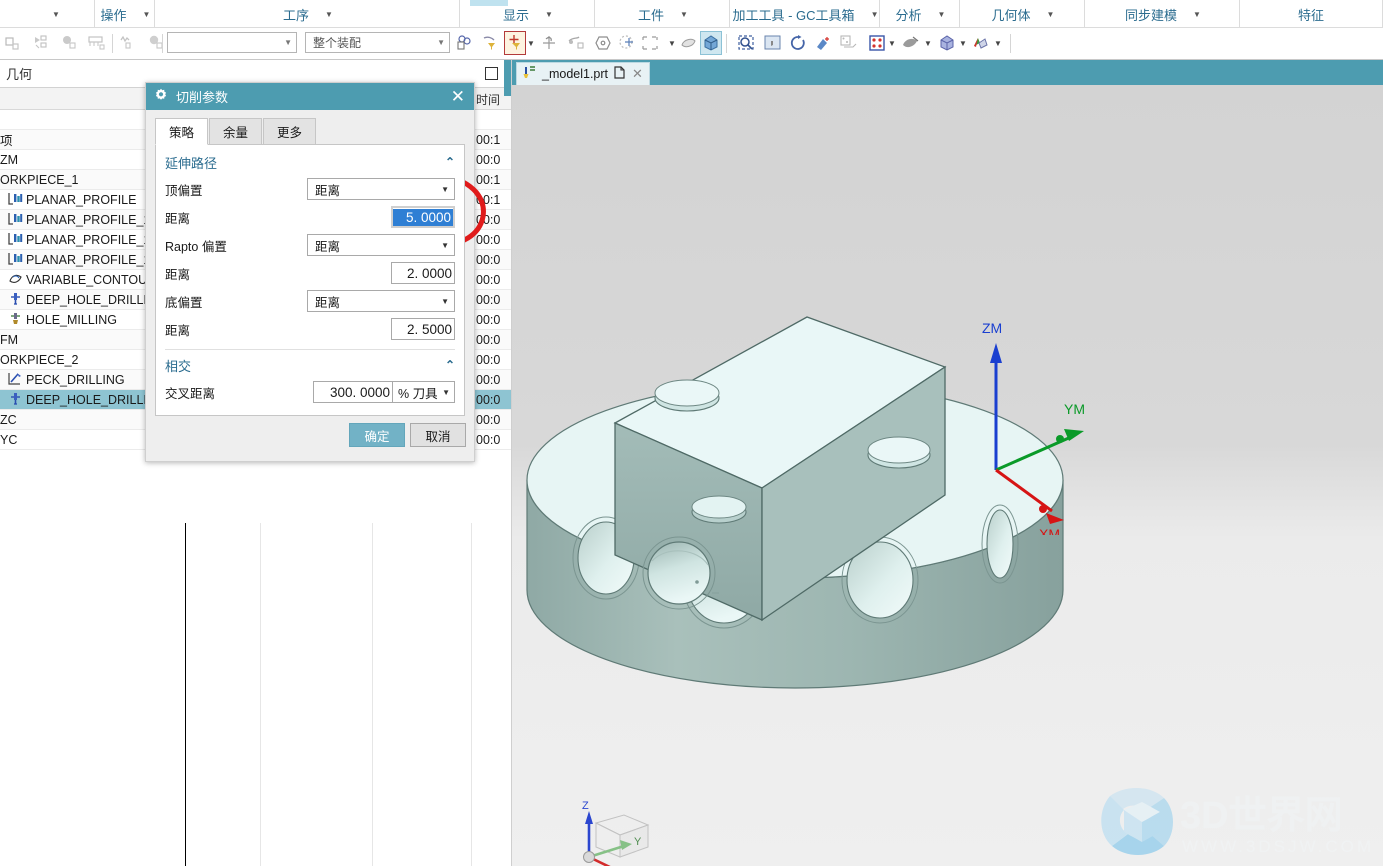 This screenshot has width=1383, height=866. Describe the element at coordinates (9, 339) in the screenshot. I see `tree-item-label: FM` at that location.